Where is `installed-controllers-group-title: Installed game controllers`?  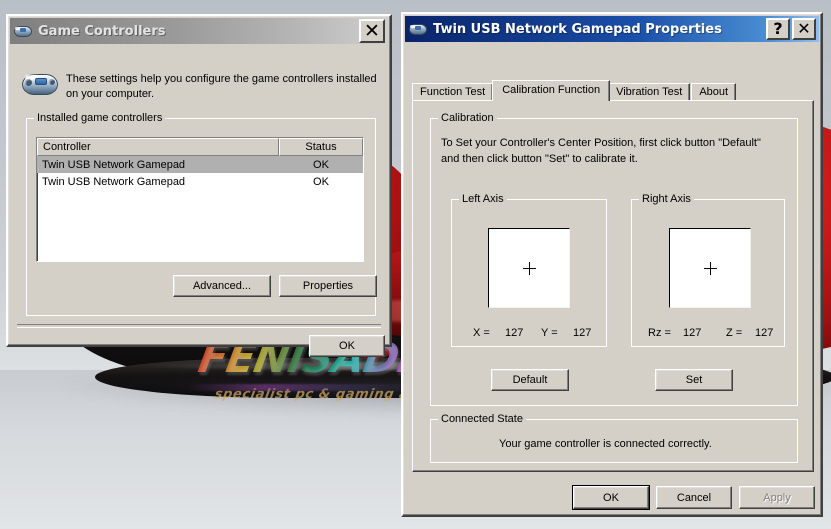 installed-controllers-group-title: Installed game controllers is located at coordinates (100, 118).